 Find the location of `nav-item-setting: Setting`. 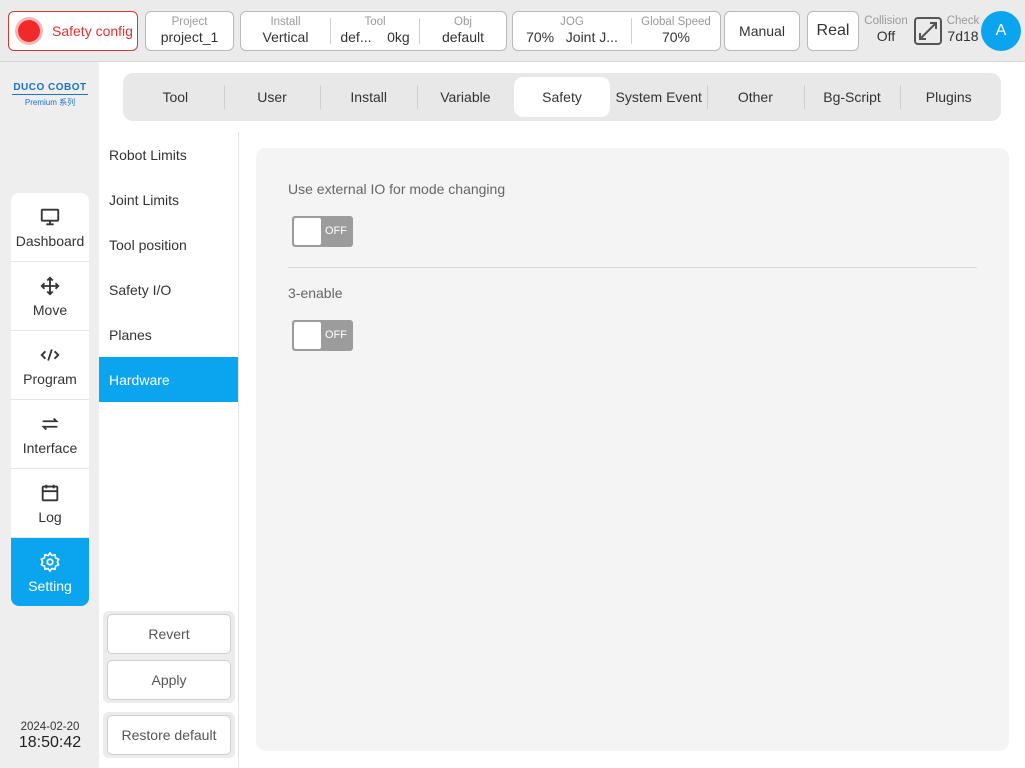

nav-item-setting: Setting is located at coordinates (50, 572).